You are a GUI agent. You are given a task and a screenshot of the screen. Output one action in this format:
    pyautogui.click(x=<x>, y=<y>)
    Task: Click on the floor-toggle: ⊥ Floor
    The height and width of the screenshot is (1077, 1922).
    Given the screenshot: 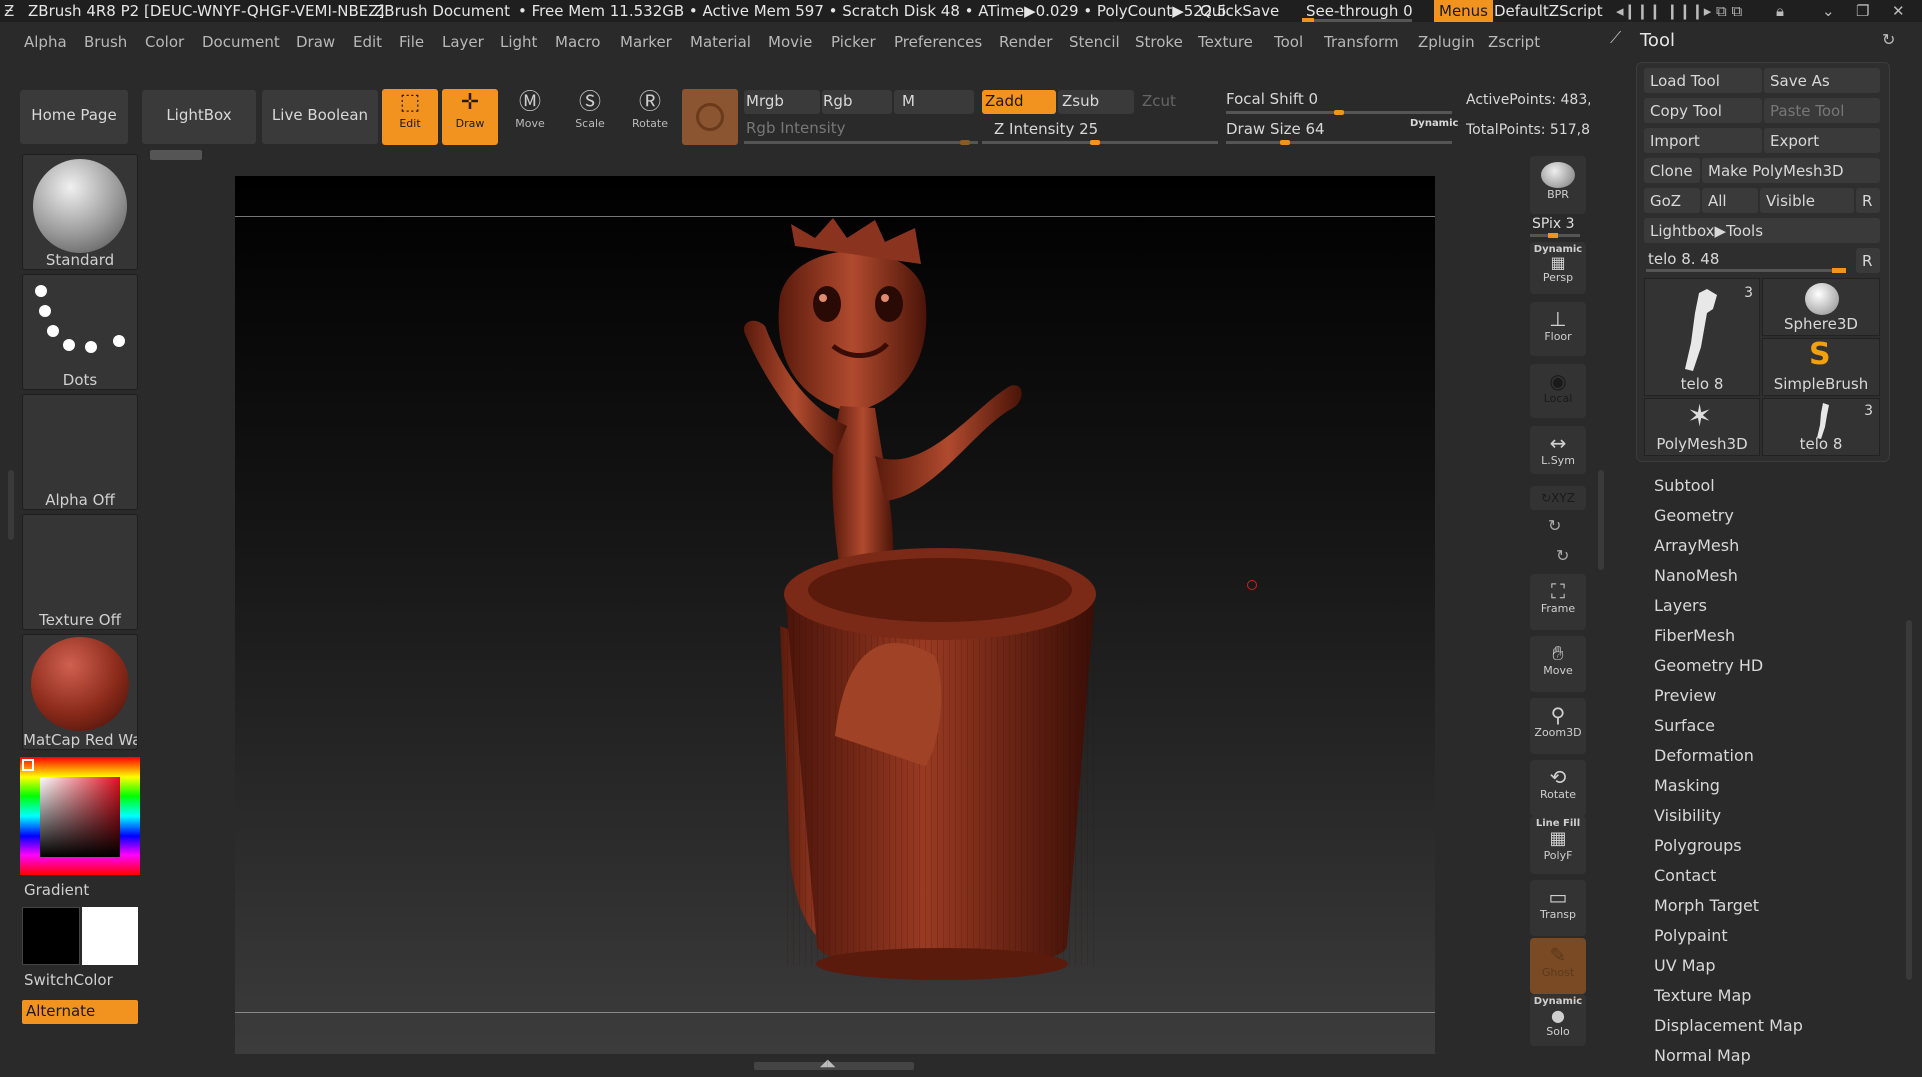 What is the action you would take?
    pyautogui.click(x=1558, y=329)
    